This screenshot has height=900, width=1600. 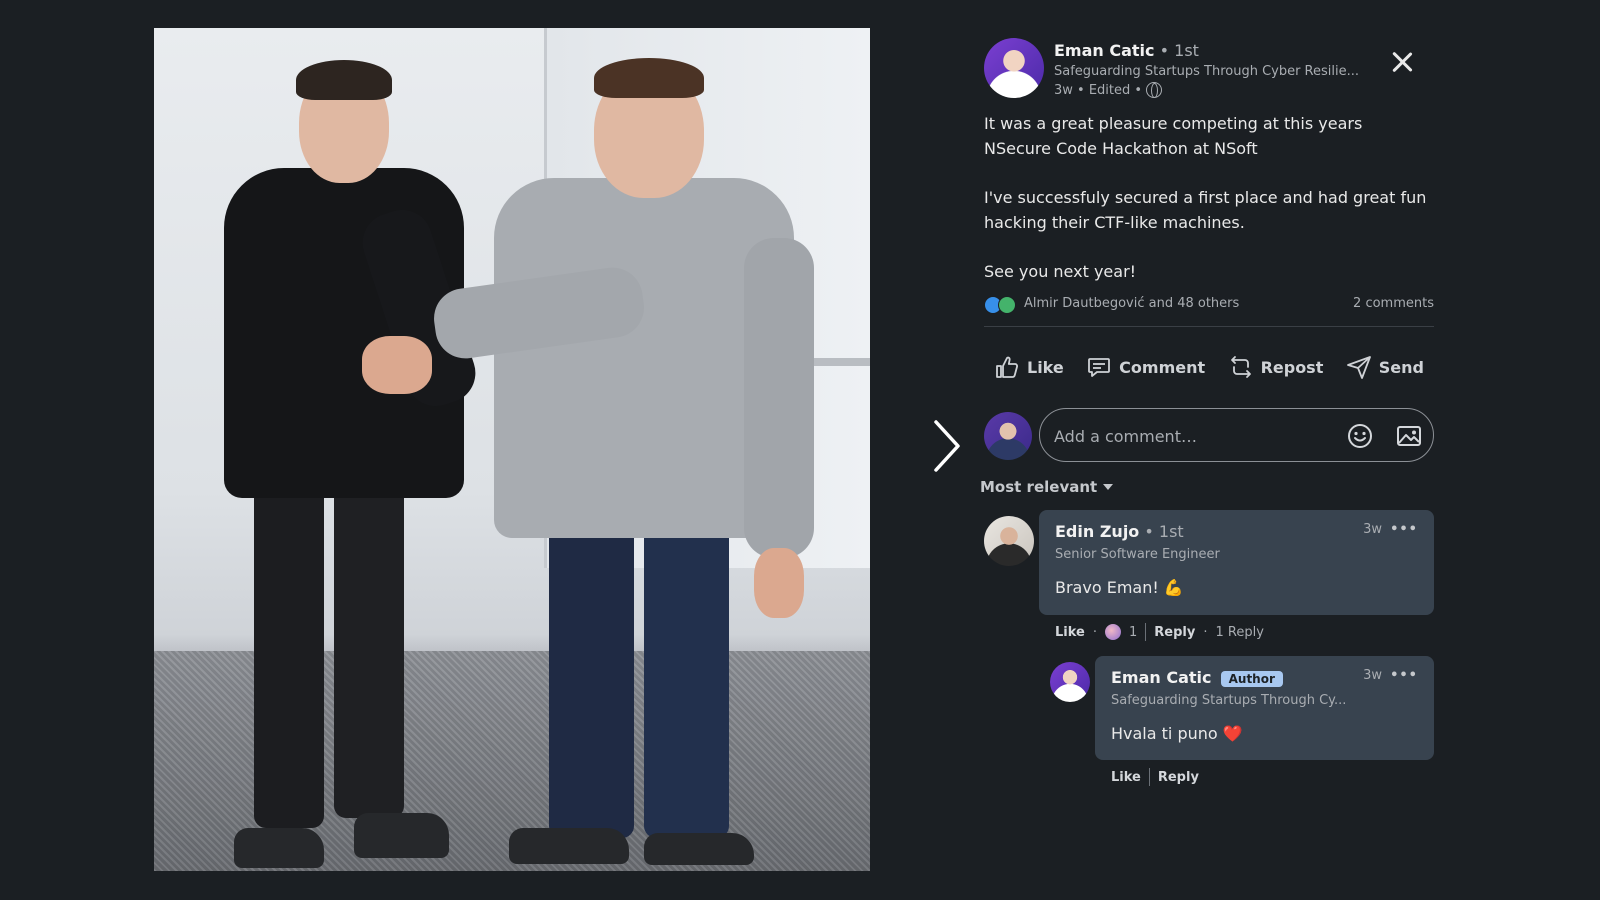 I want to click on celebrate-reaction-icon, so click(x=1007, y=305).